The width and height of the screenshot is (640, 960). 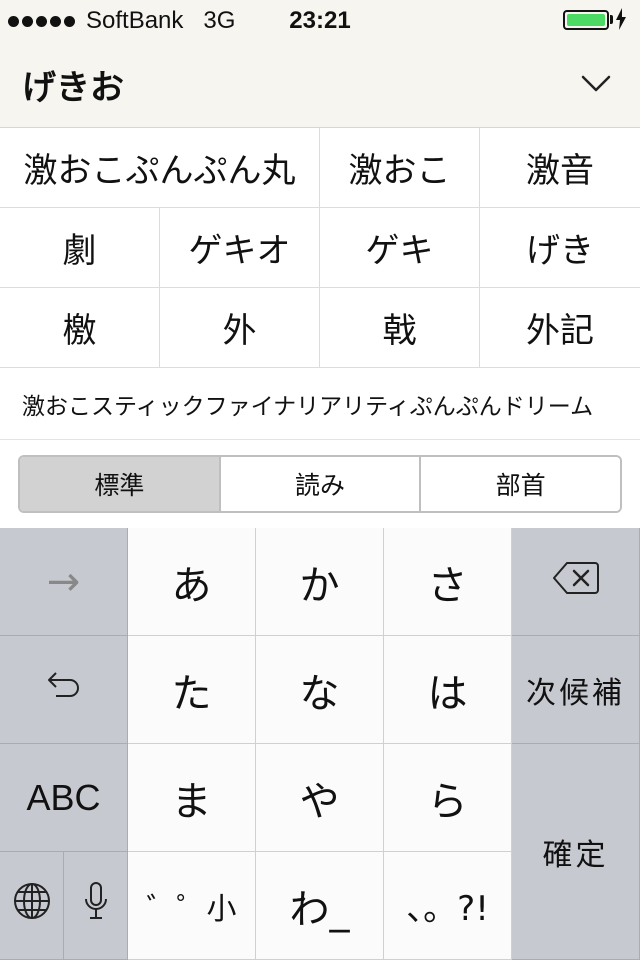 What do you see at coordinates (320, 906) in the screenshot?
I see `key-wa: わ_` at bounding box center [320, 906].